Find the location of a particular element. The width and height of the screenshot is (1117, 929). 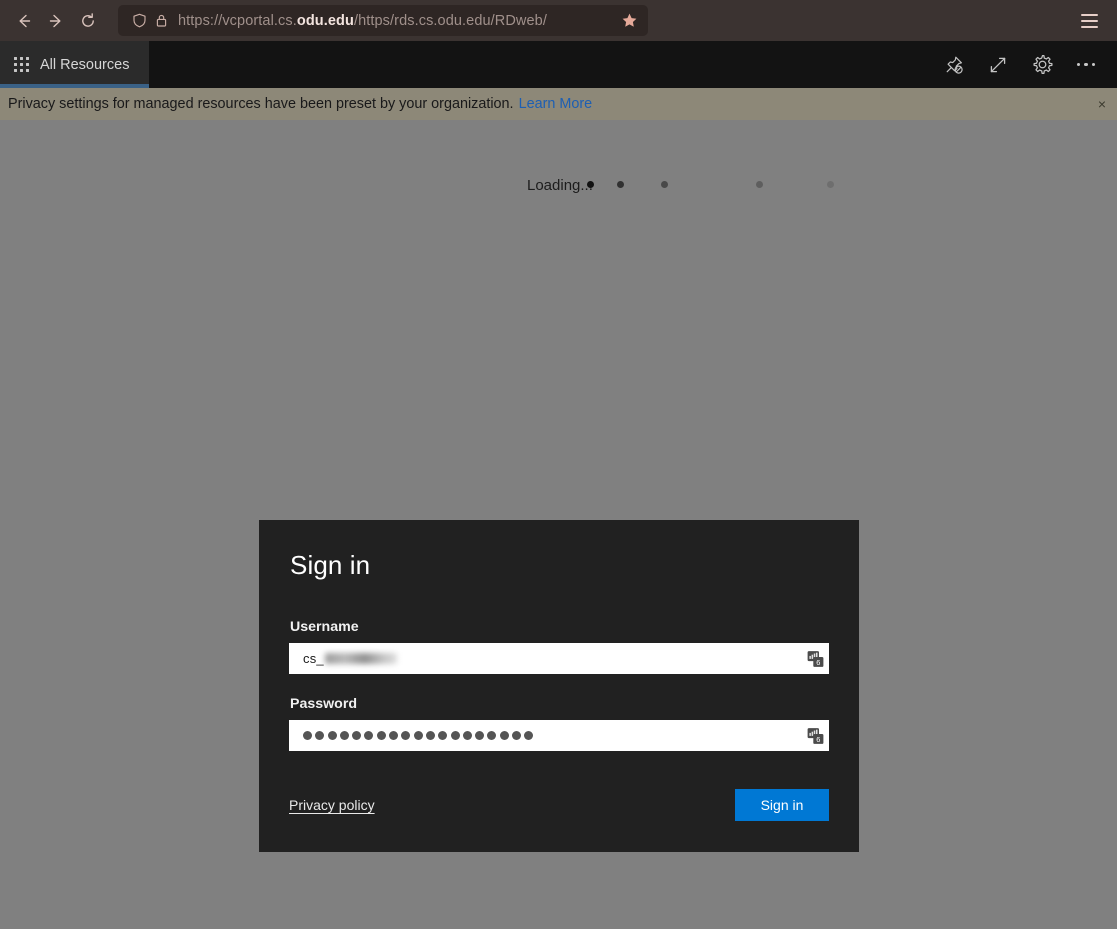

back-button is located at coordinates (24, 21).